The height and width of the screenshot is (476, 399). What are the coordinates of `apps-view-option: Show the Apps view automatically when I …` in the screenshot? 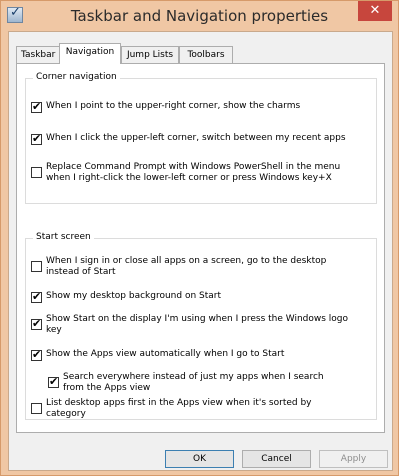 It's located at (203, 356).